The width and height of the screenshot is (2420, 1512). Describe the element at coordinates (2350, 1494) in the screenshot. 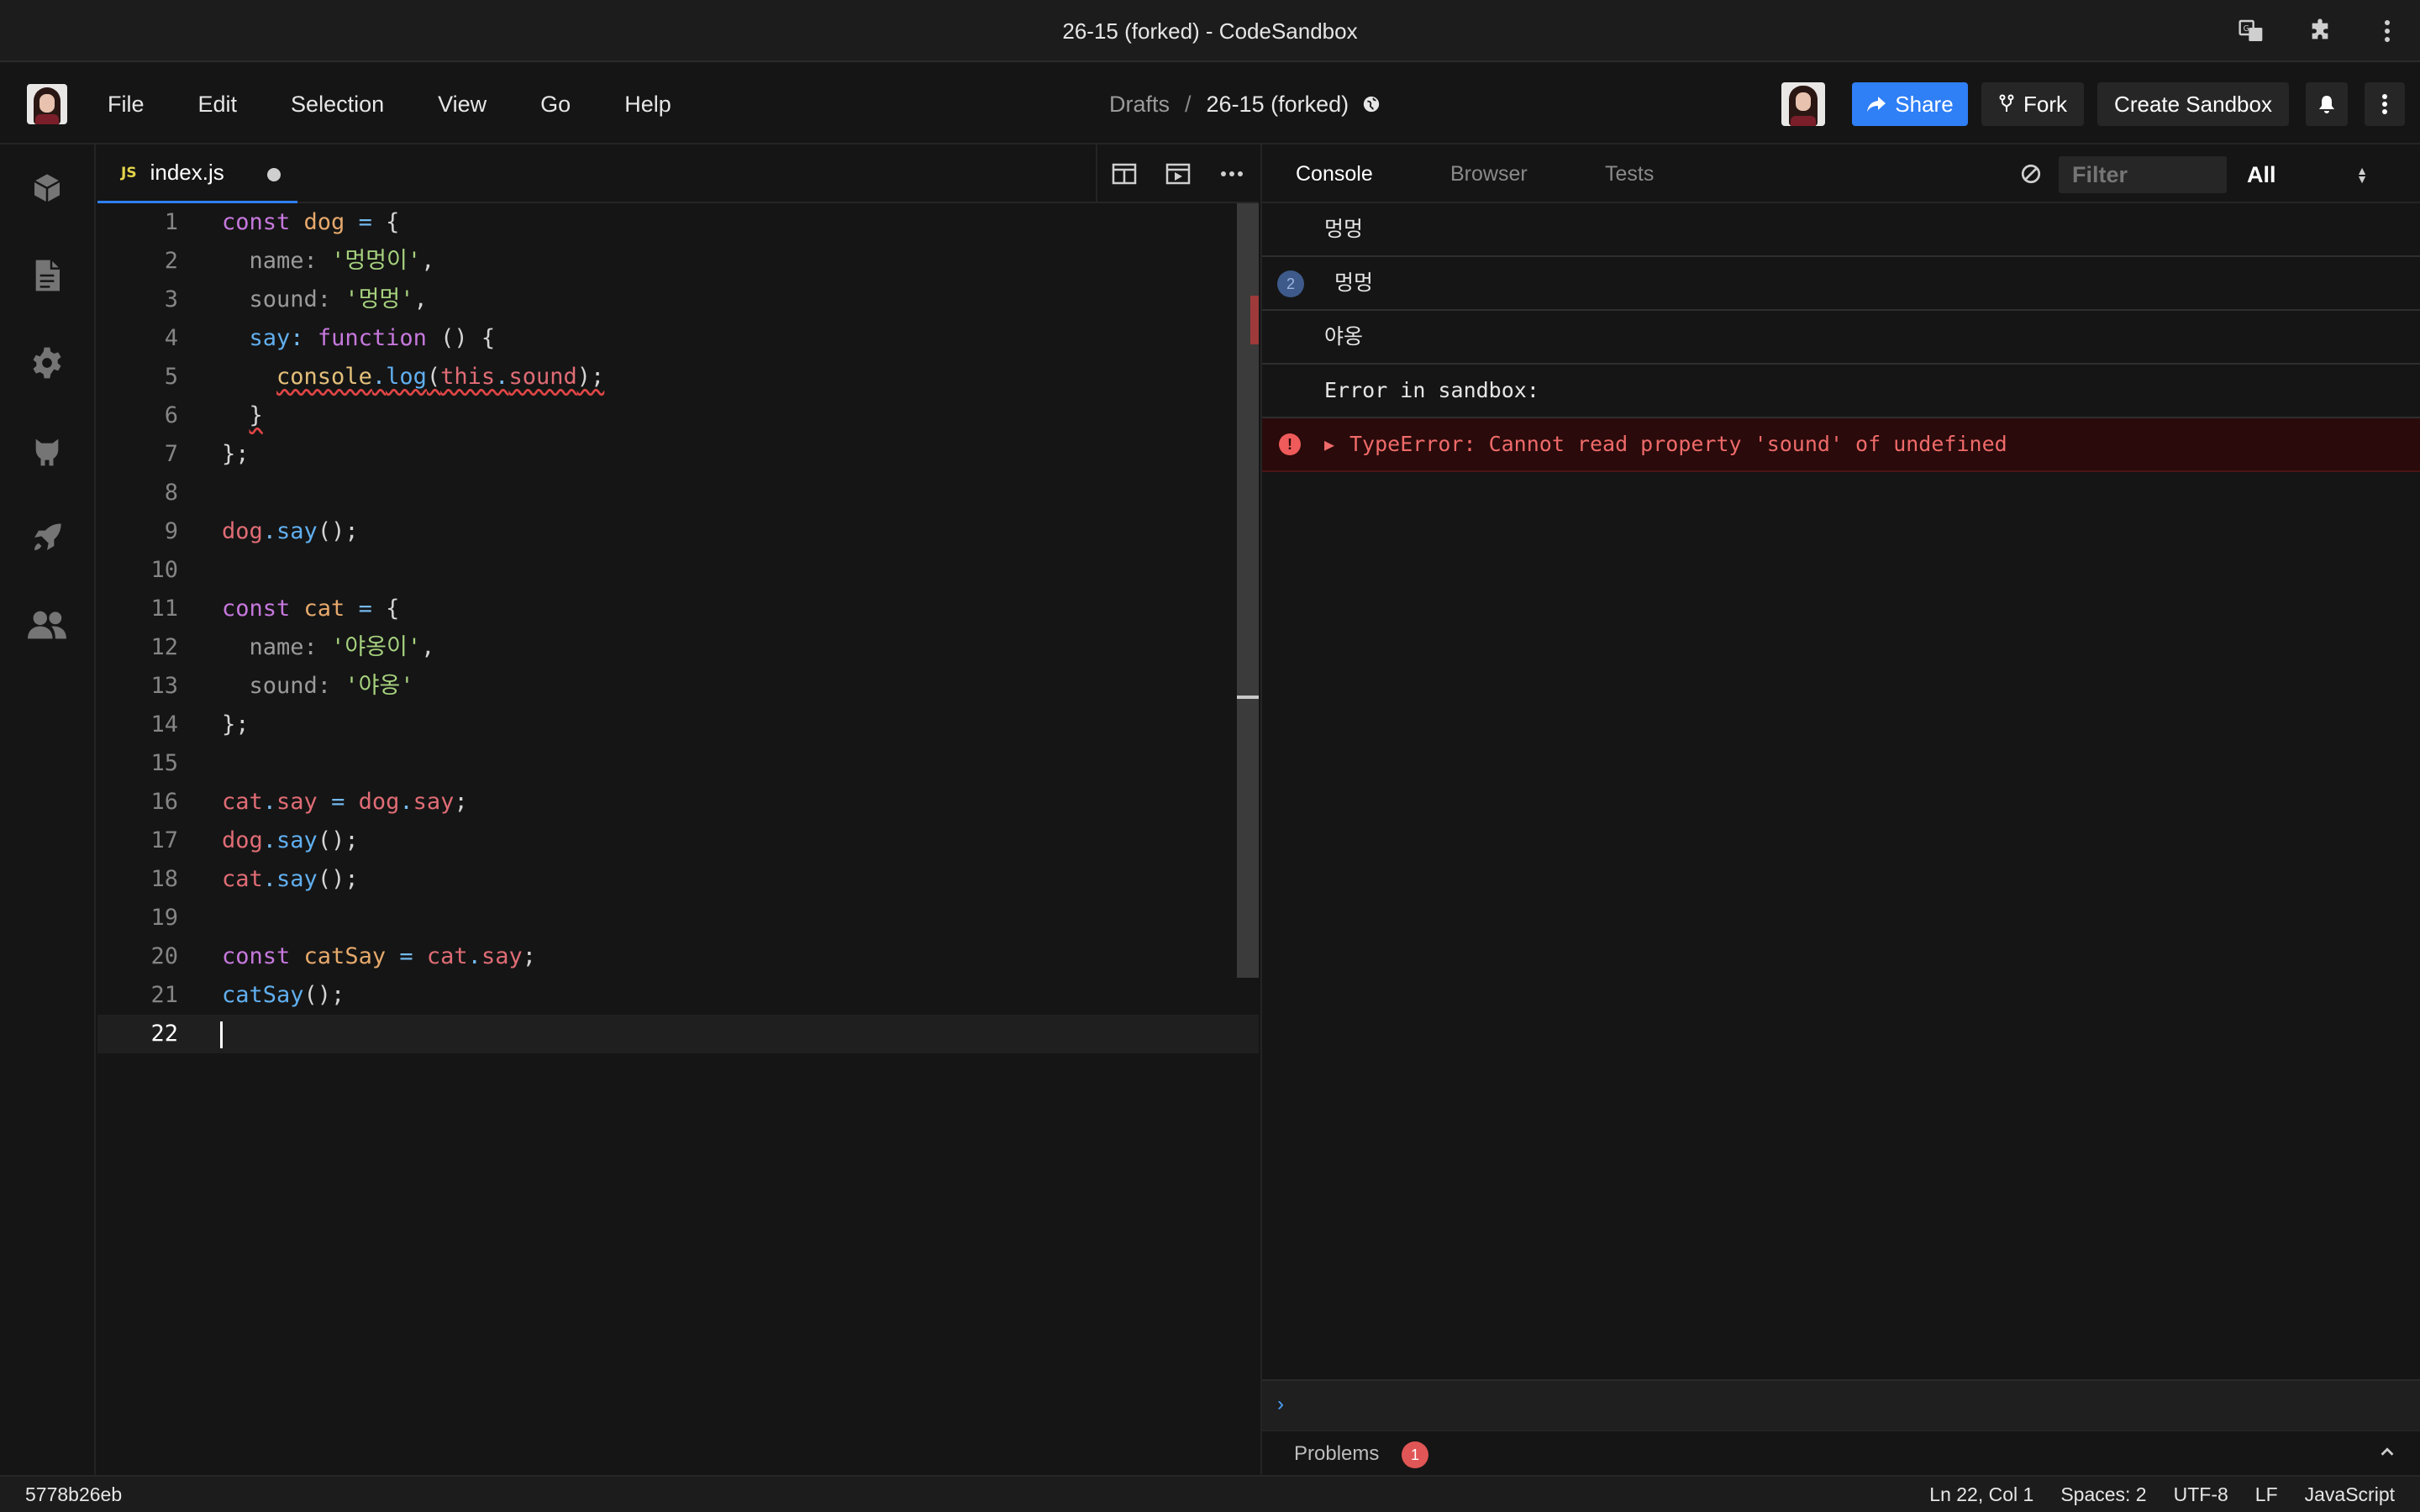

I see `language-mode: JavaScript` at that location.